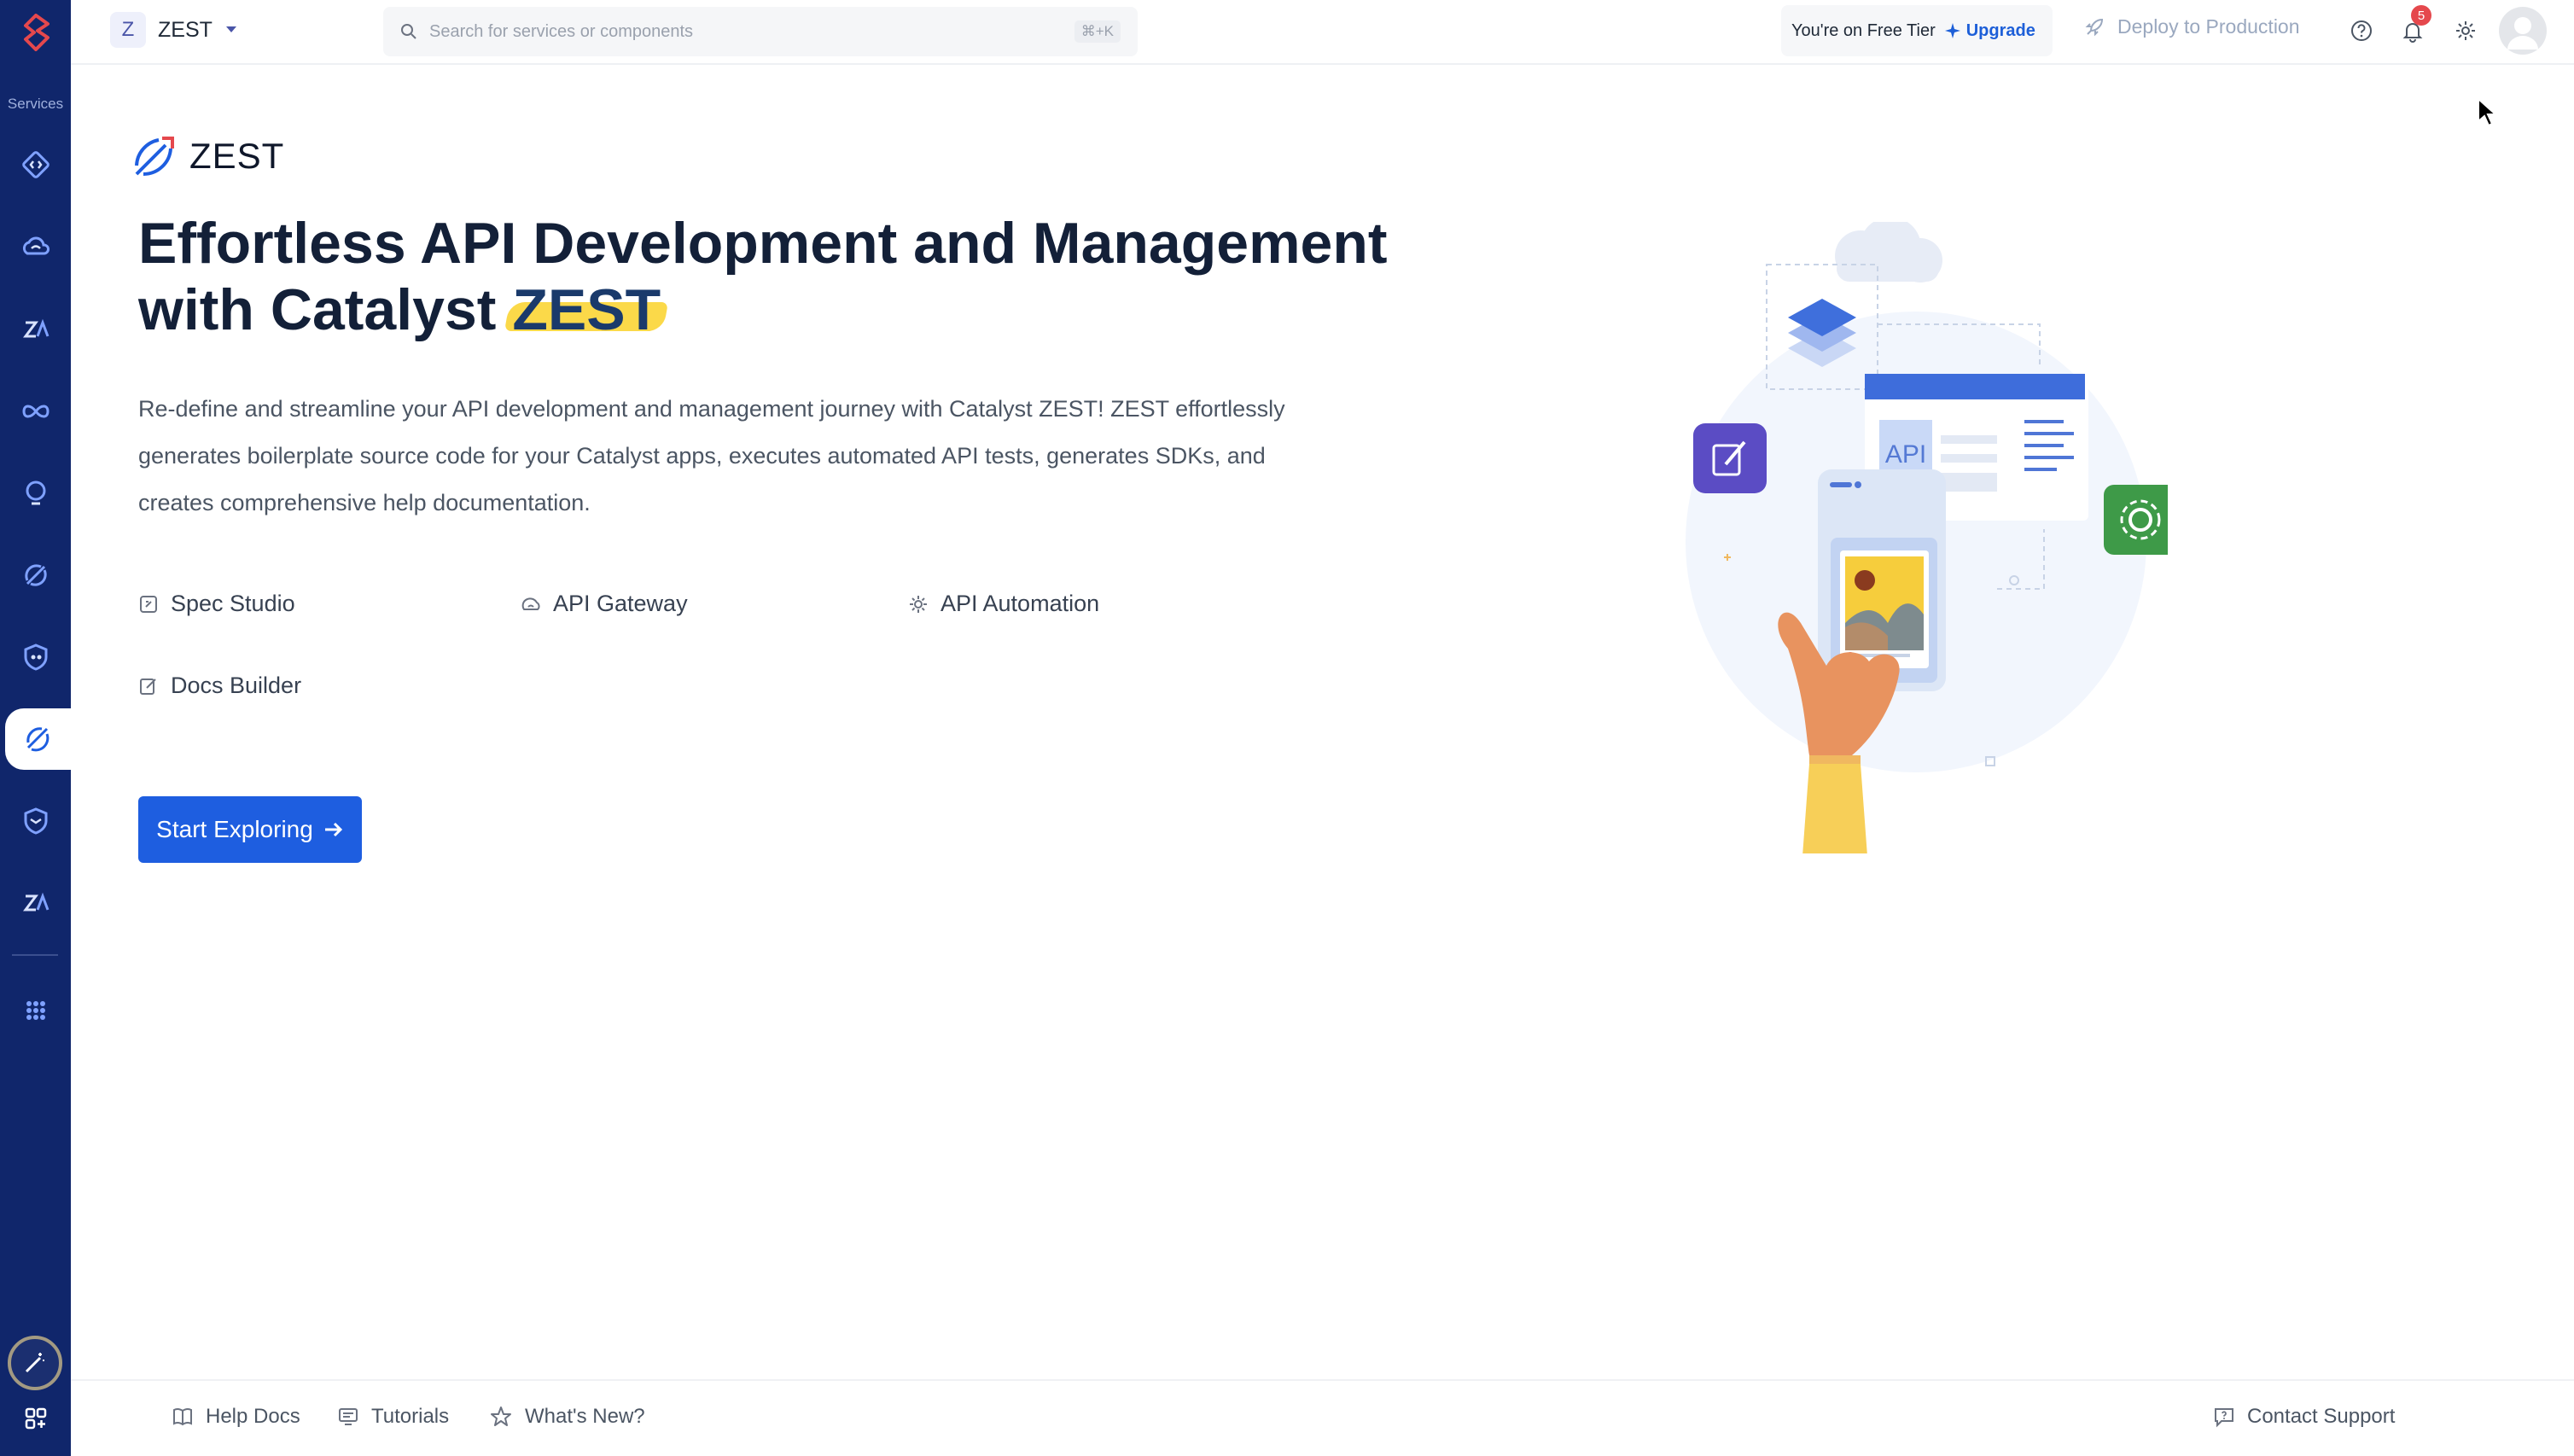  I want to click on sidebar-item-security, so click(35, 821).